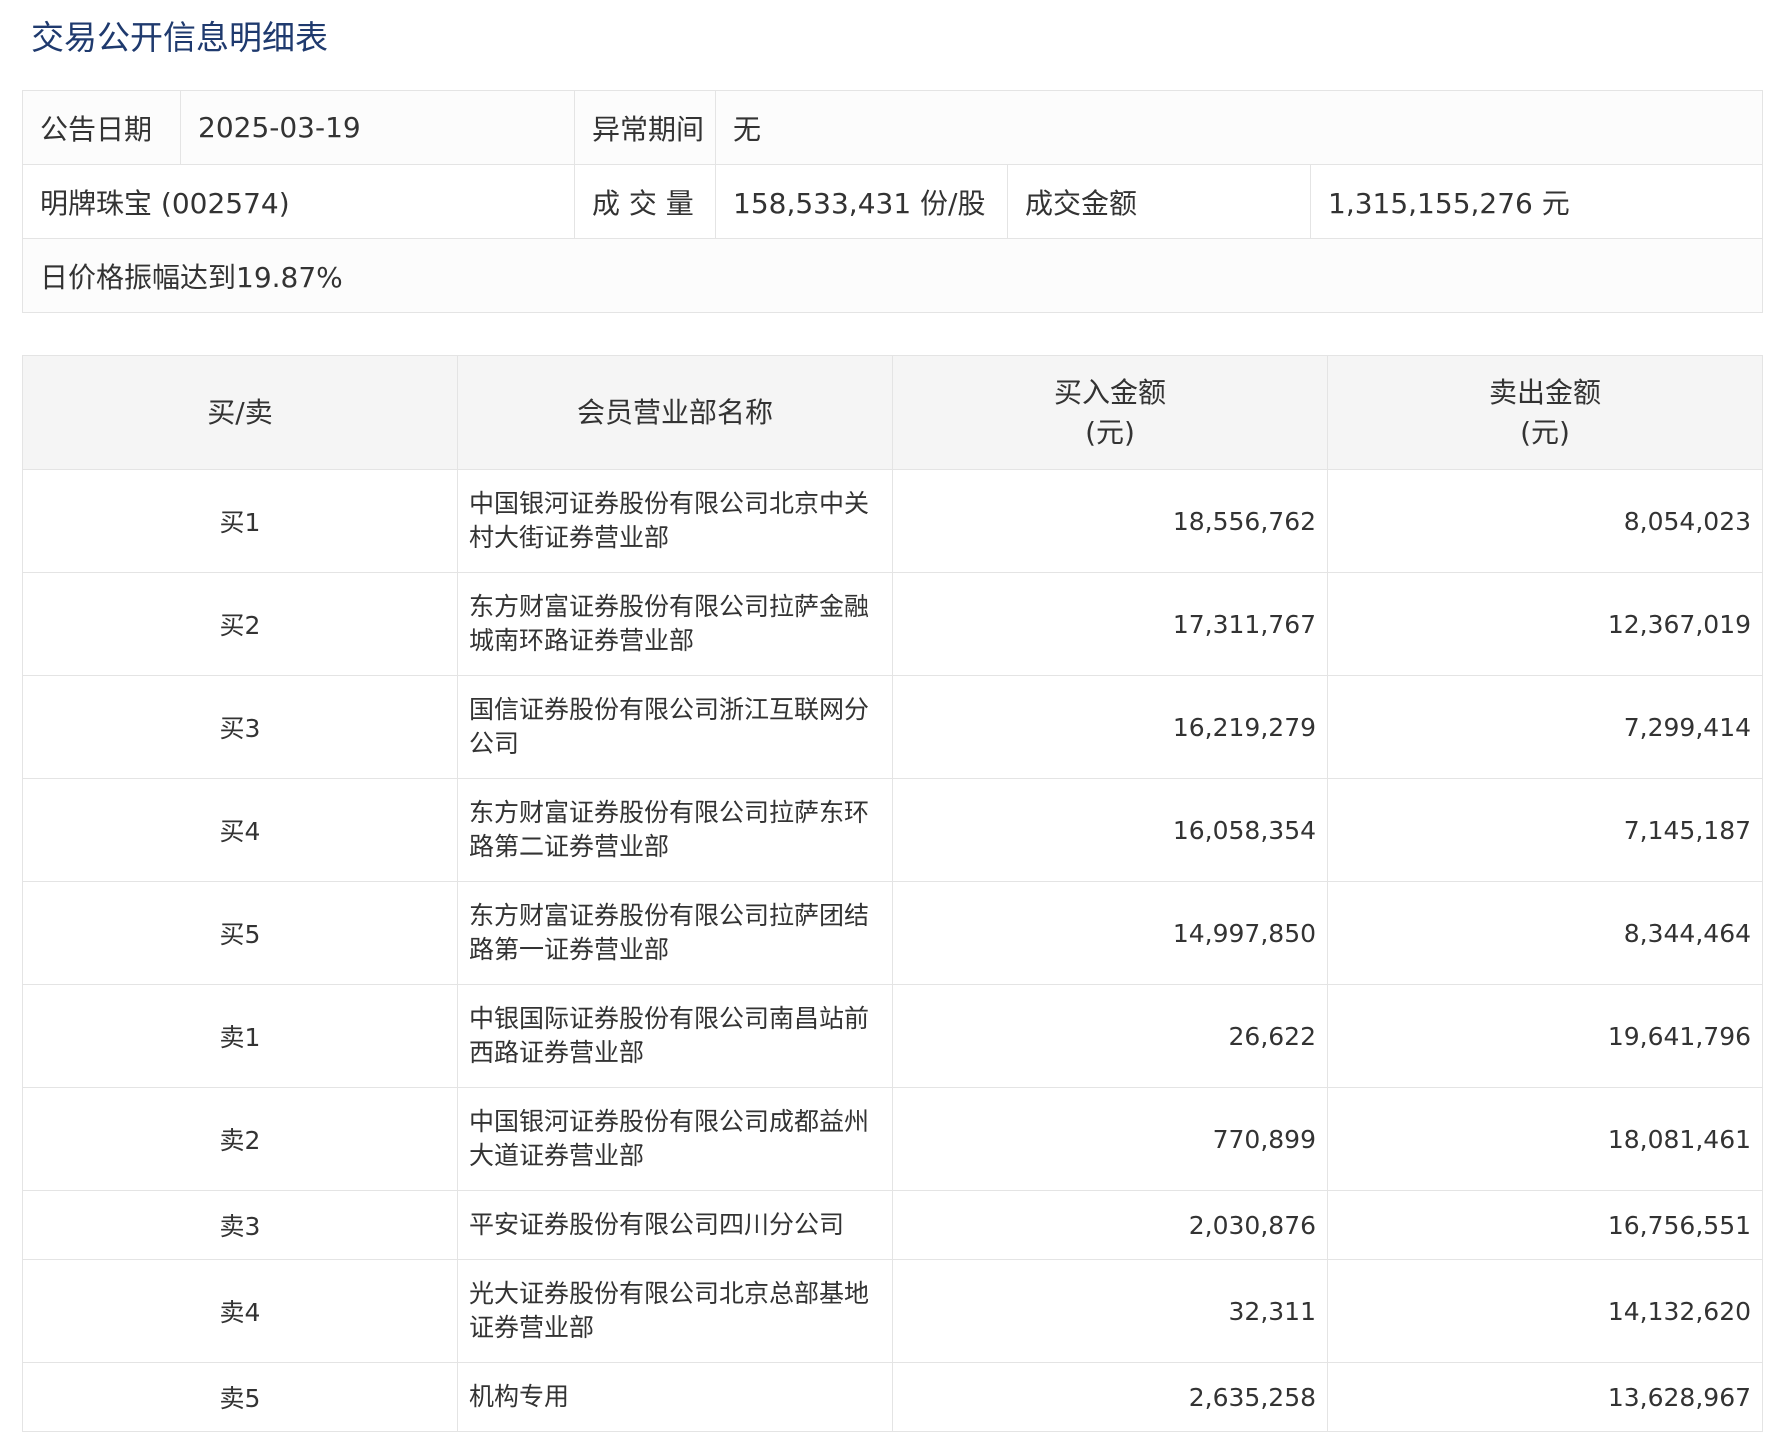 The height and width of the screenshot is (1440, 1776). What do you see at coordinates (240, 1397) in the screenshot?
I see `row-side: 卖5` at bounding box center [240, 1397].